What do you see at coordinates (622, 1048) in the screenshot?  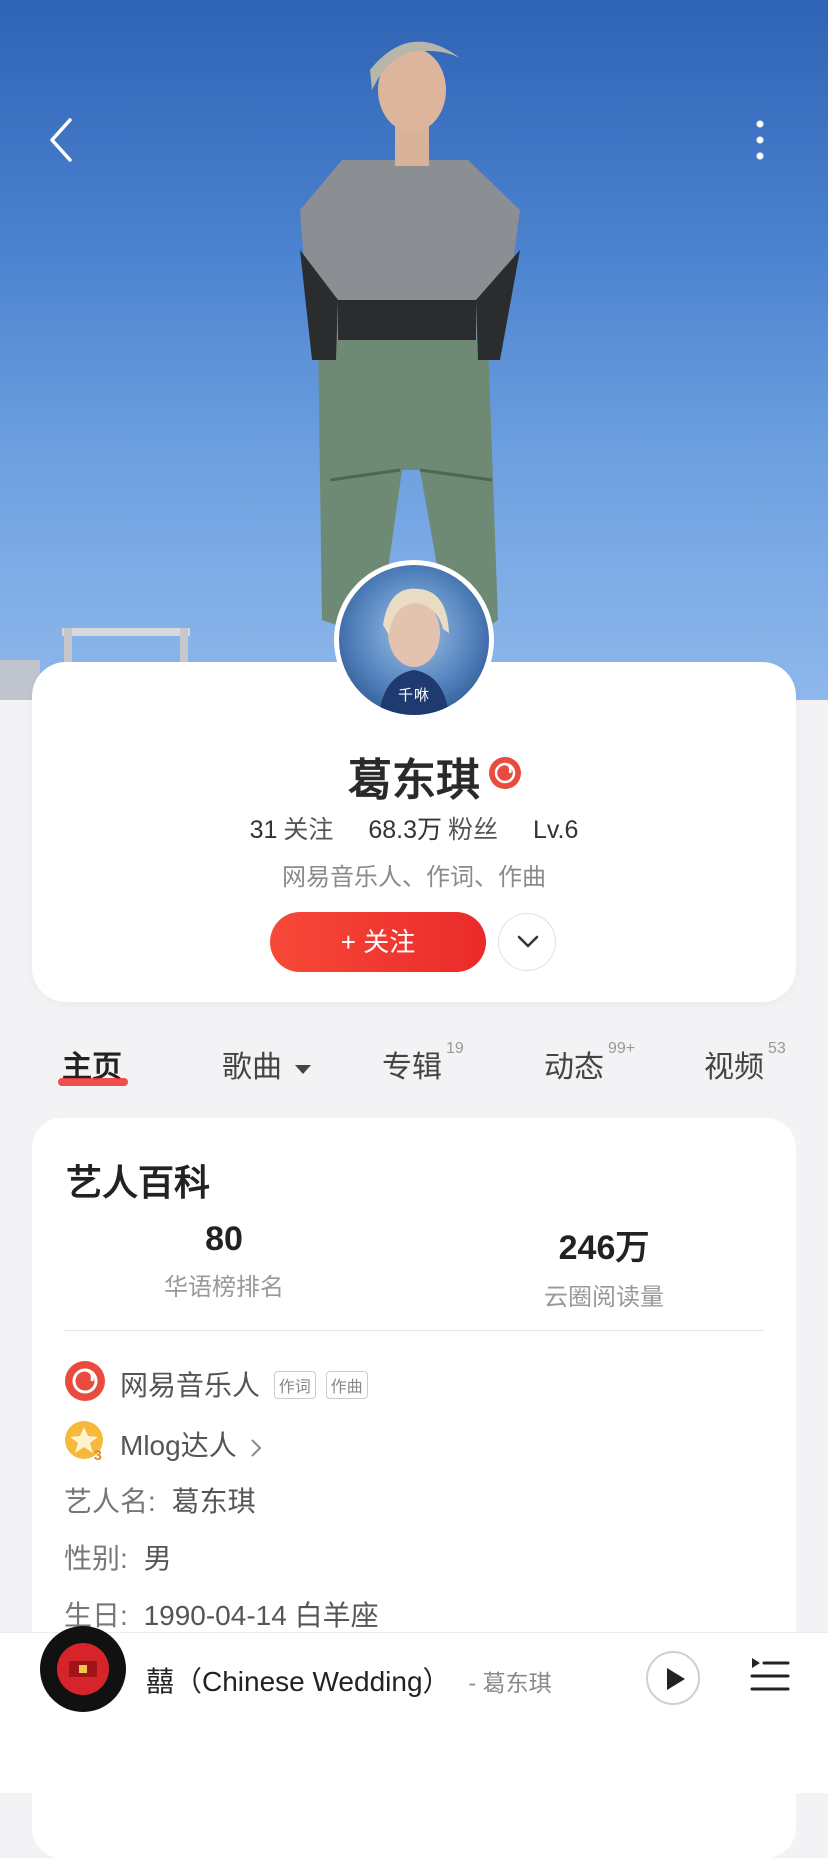 I see `tab-moments-count: 99+` at bounding box center [622, 1048].